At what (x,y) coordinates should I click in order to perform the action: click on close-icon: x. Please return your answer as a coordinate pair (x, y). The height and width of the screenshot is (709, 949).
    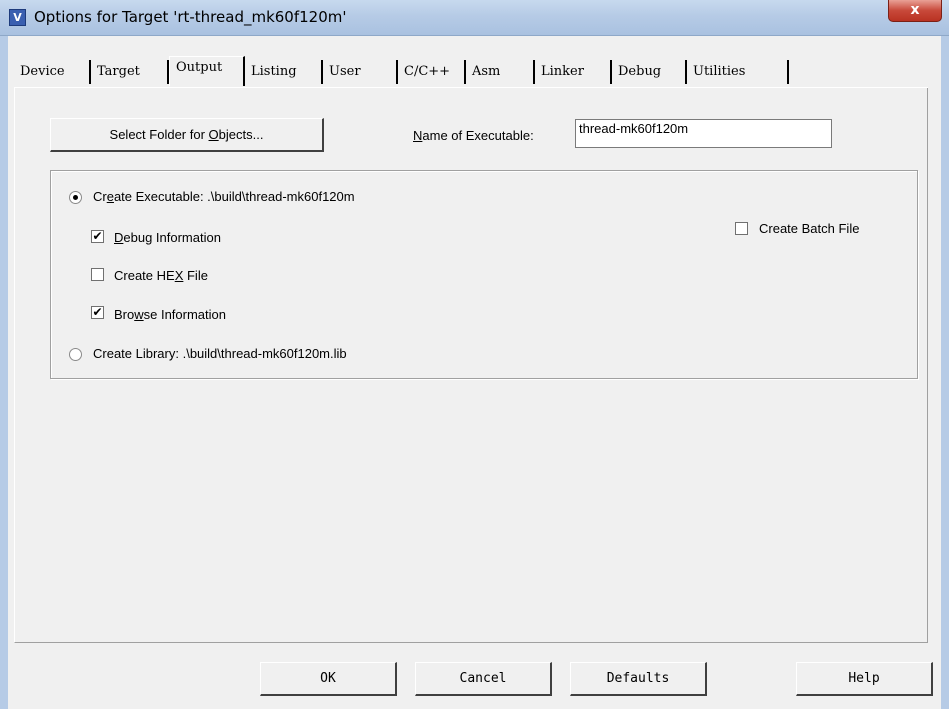
    Looking at the image, I should click on (915, 10).